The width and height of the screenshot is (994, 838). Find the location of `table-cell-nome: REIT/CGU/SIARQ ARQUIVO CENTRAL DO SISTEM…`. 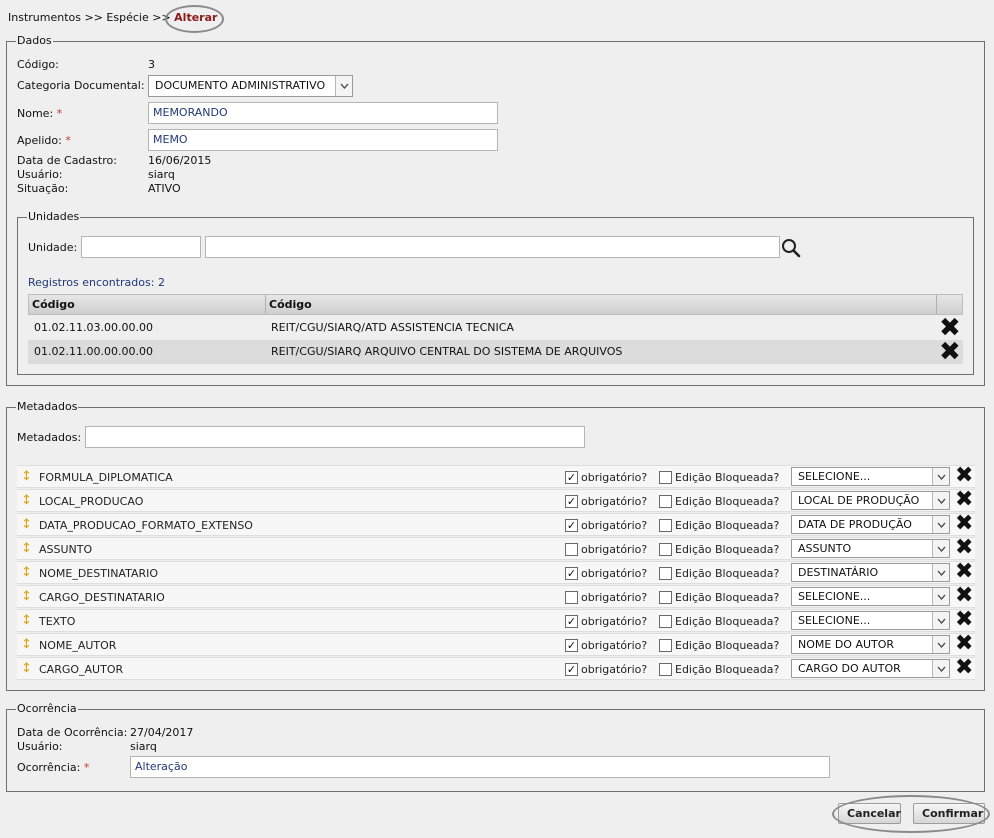

table-cell-nome: REIT/CGU/SIARQ ARQUIVO CENTRAL DO SISTEM… is located at coordinates (447, 351).